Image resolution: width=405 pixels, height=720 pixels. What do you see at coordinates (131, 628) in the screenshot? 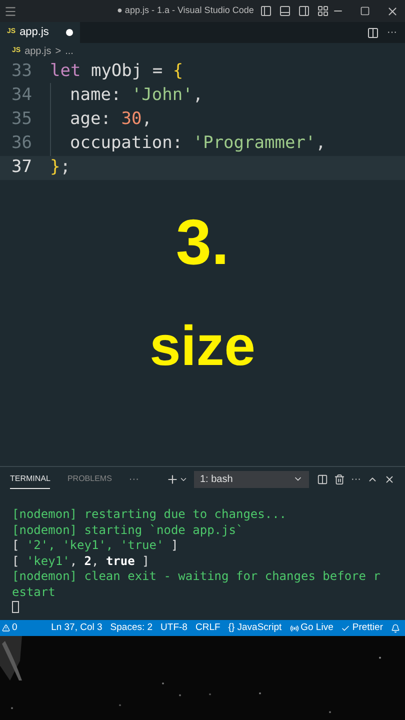
I see `status-item: Spaces: 2` at bounding box center [131, 628].